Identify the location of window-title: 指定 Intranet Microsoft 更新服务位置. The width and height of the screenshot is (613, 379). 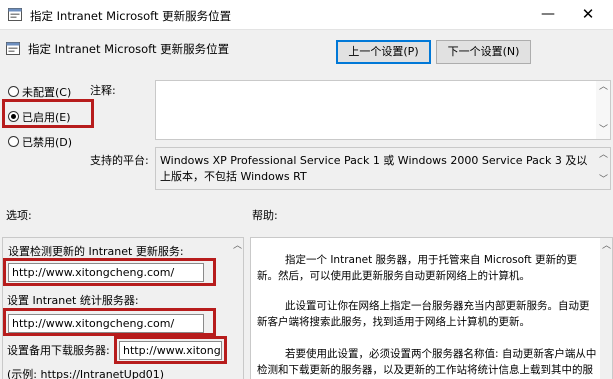
(131, 16).